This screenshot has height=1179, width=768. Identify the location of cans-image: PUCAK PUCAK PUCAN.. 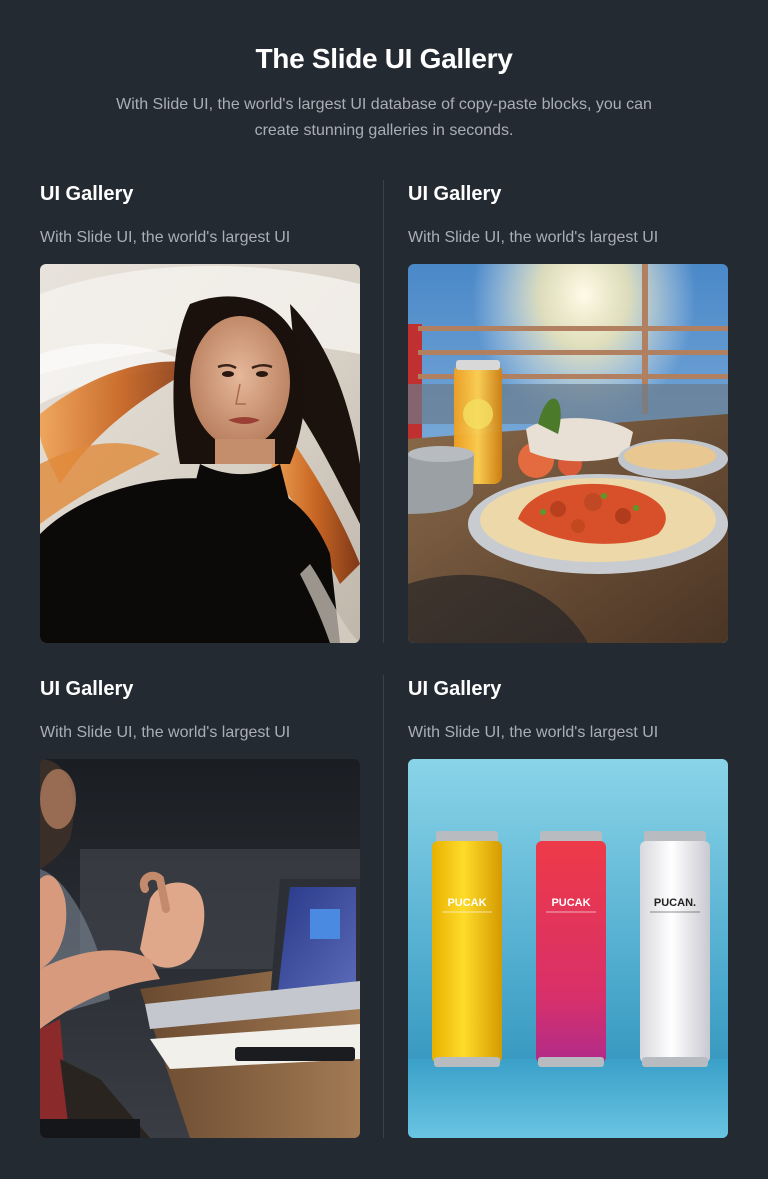
(568, 948).